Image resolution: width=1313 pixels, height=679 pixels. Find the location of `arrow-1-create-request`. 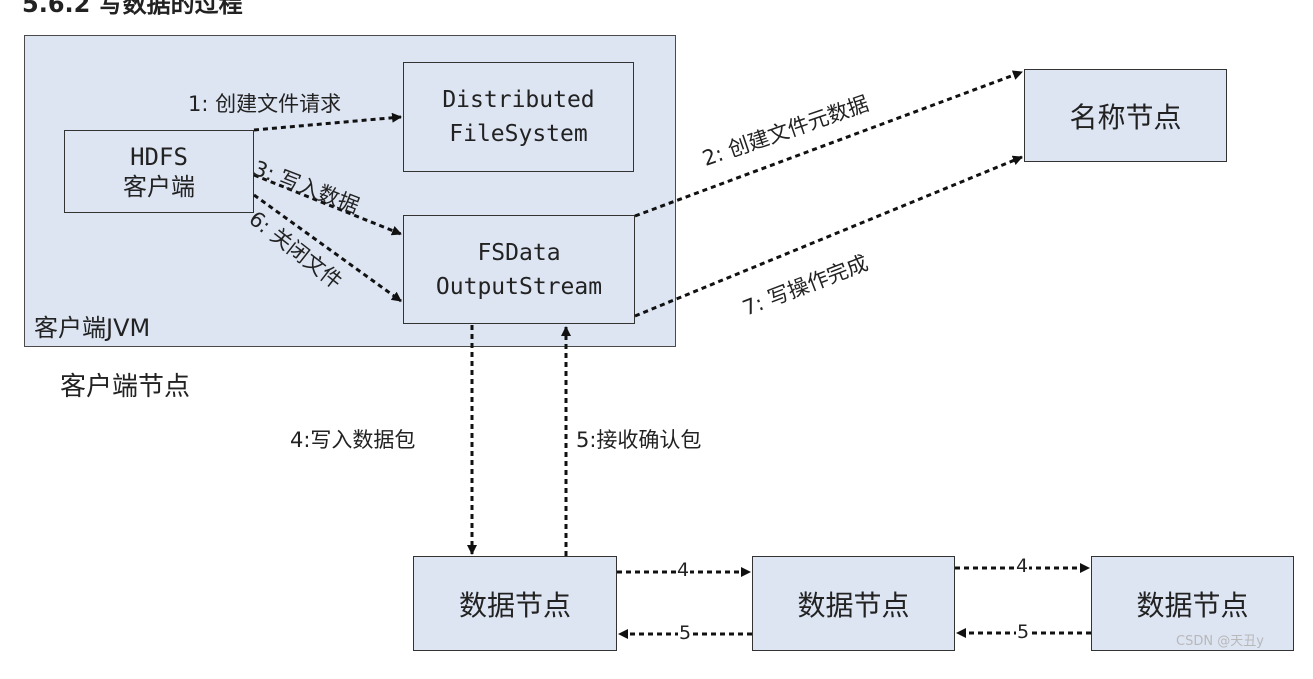

arrow-1-create-request is located at coordinates (327, 122).